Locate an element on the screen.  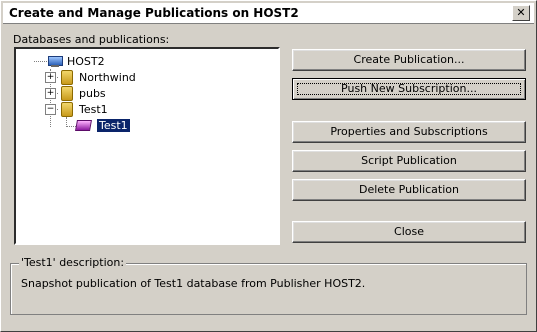
properties-and-subscriptions-button: Properties and Subscriptions is located at coordinates (409, 132).